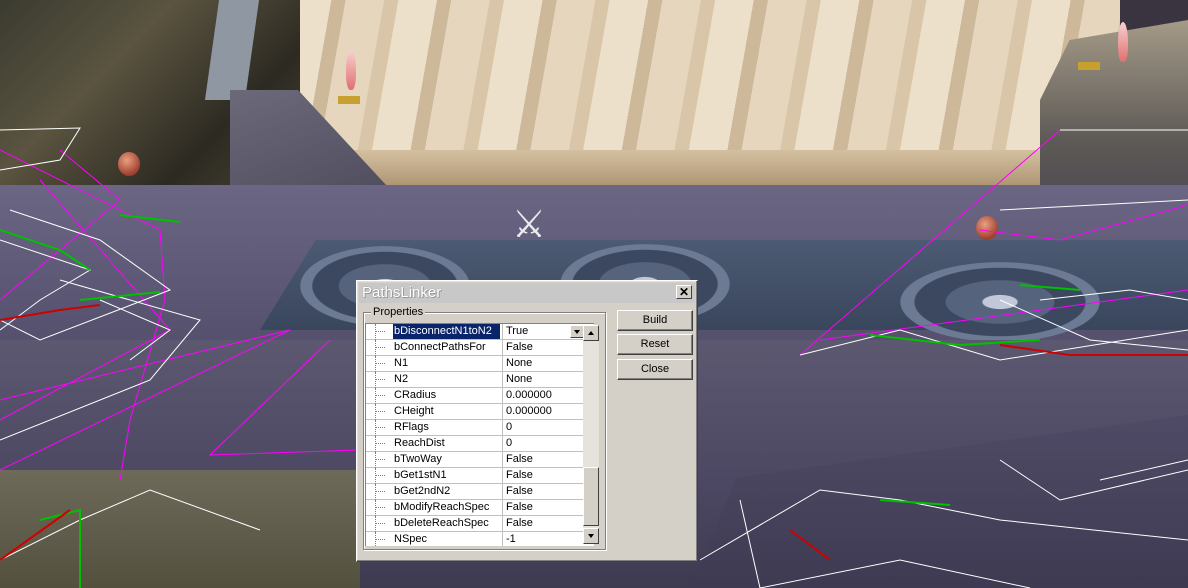  What do you see at coordinates (591, 333) in the screenshot?
I see `scroll-up-icon` at bounding box center [591, 333].